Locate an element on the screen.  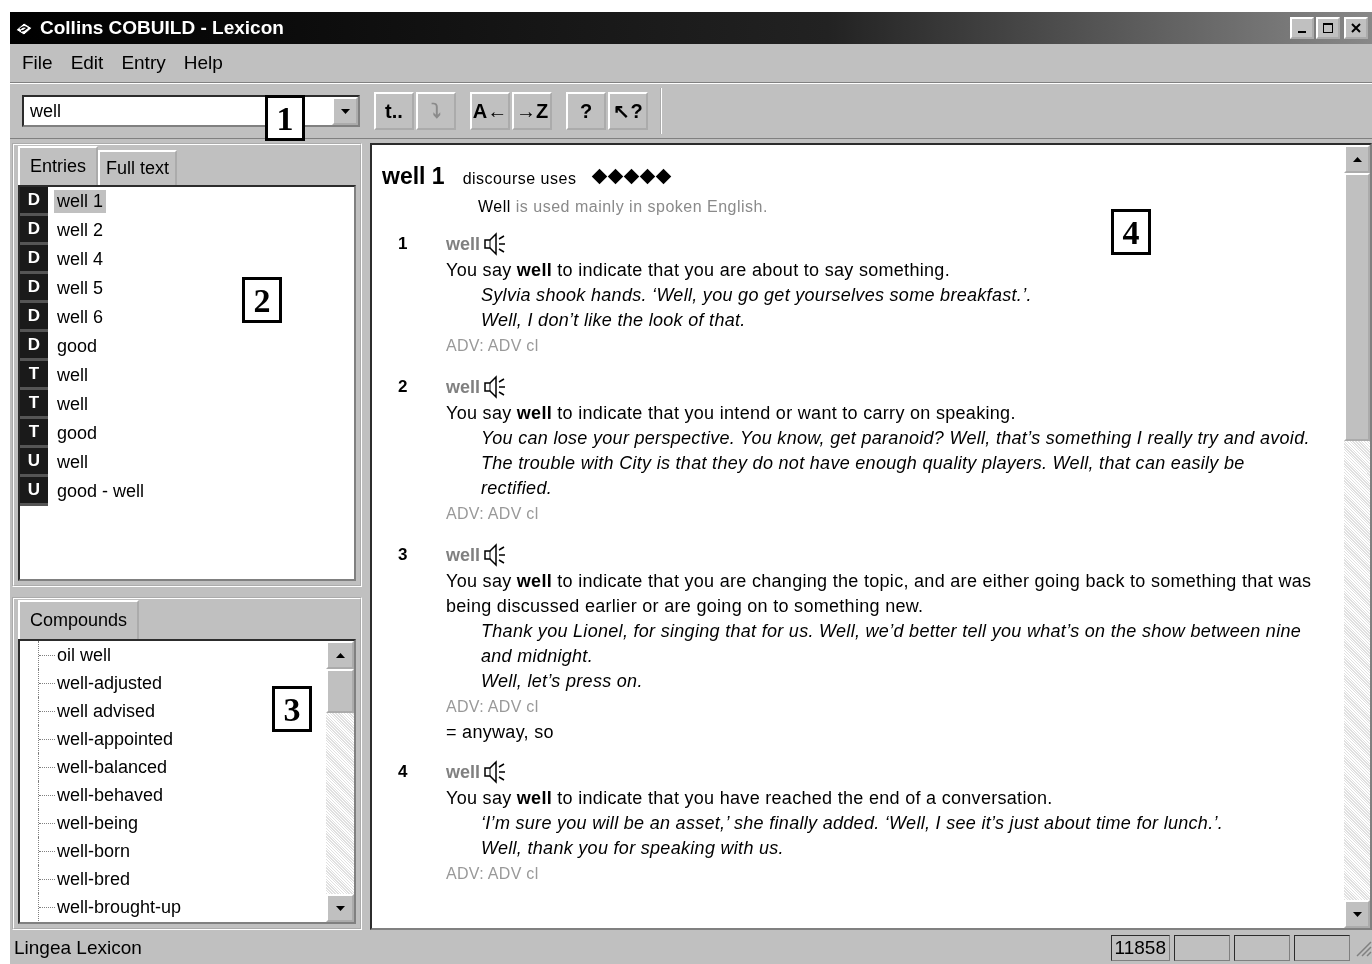
minimize-icon is located at coordinates (1302, 32).